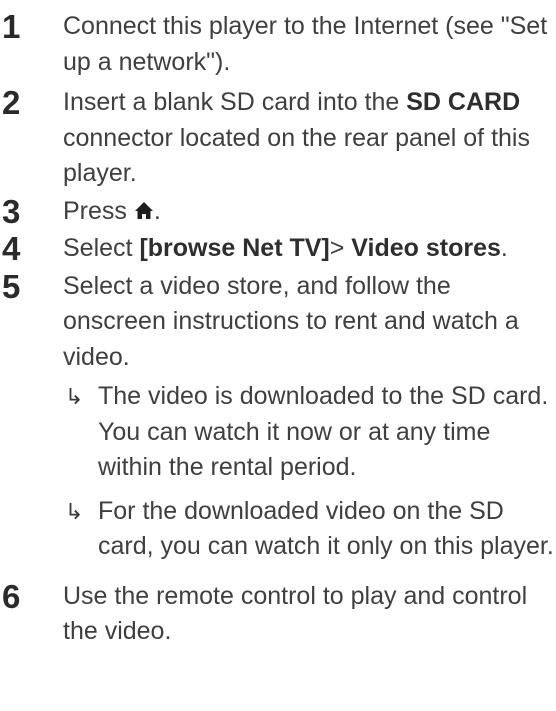  I want to click on step-text-pre: Insert a blank SD card into the, so click(235, 102).